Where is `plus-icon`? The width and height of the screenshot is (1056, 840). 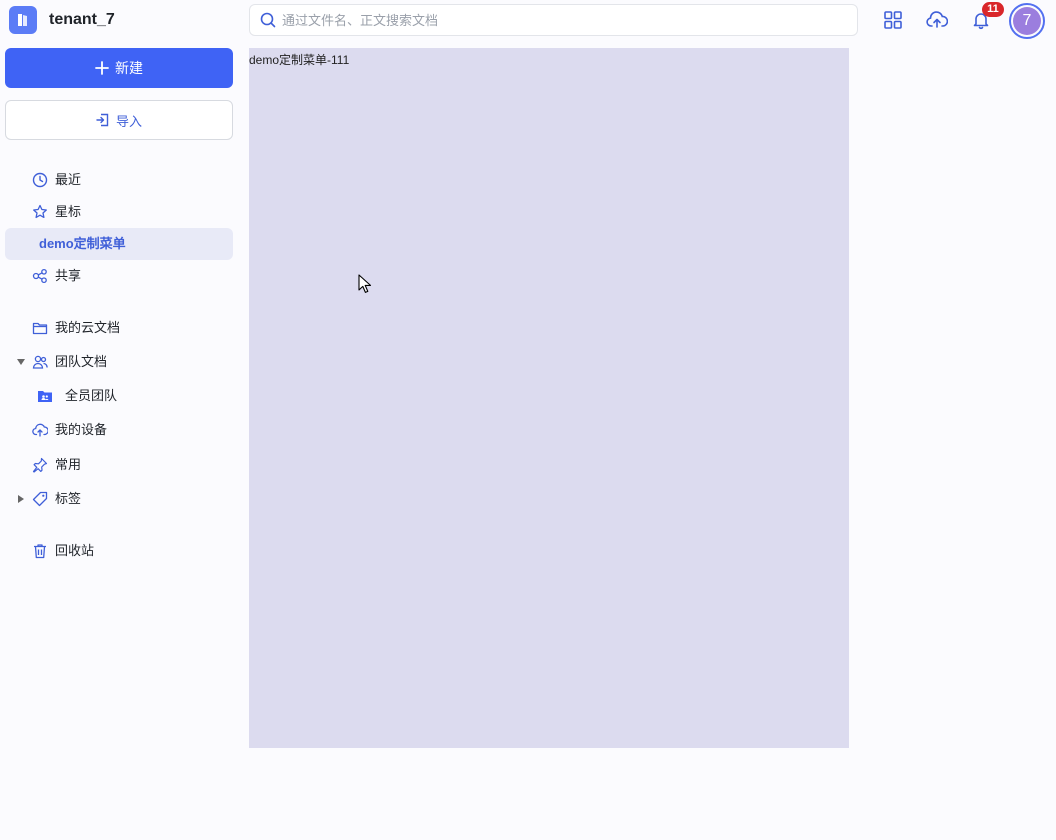
plus-icon is located at coordinates (102, 68).